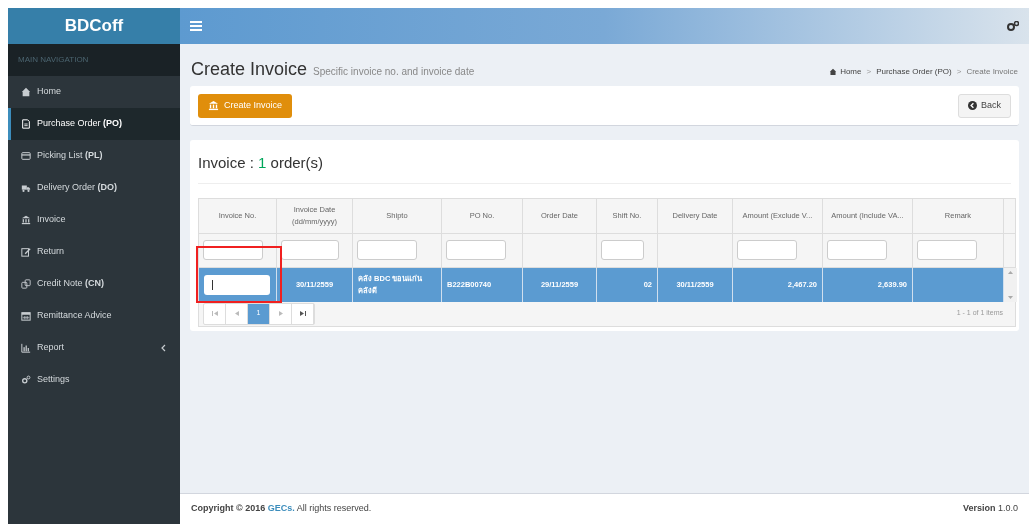 The height and width of the screenshot is (524, 1029). What do you see at coordinates (1010, 284) in the screenshot?
I see `scrollbar` at bounding box center [1010, 284].